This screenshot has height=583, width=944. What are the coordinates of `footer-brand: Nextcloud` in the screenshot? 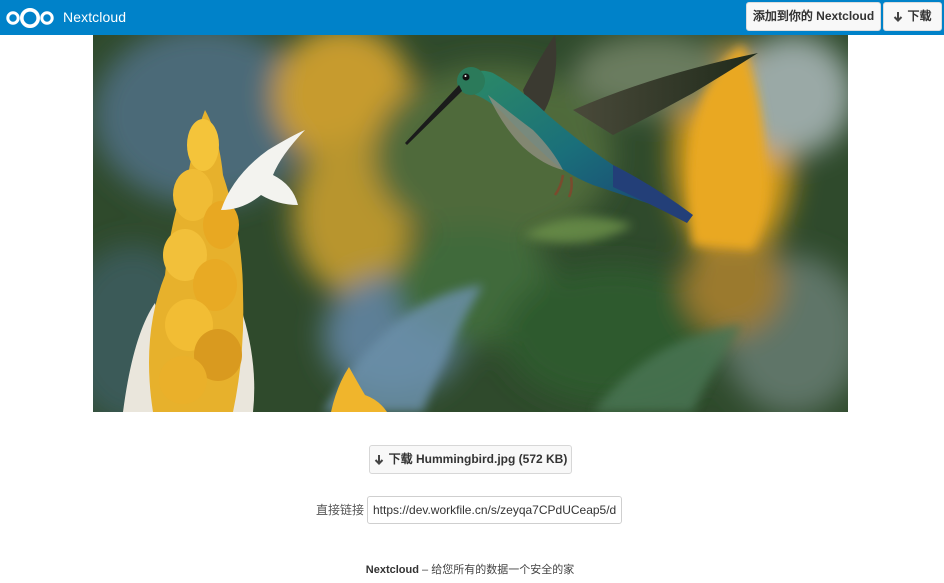 It's located at (392, 570).